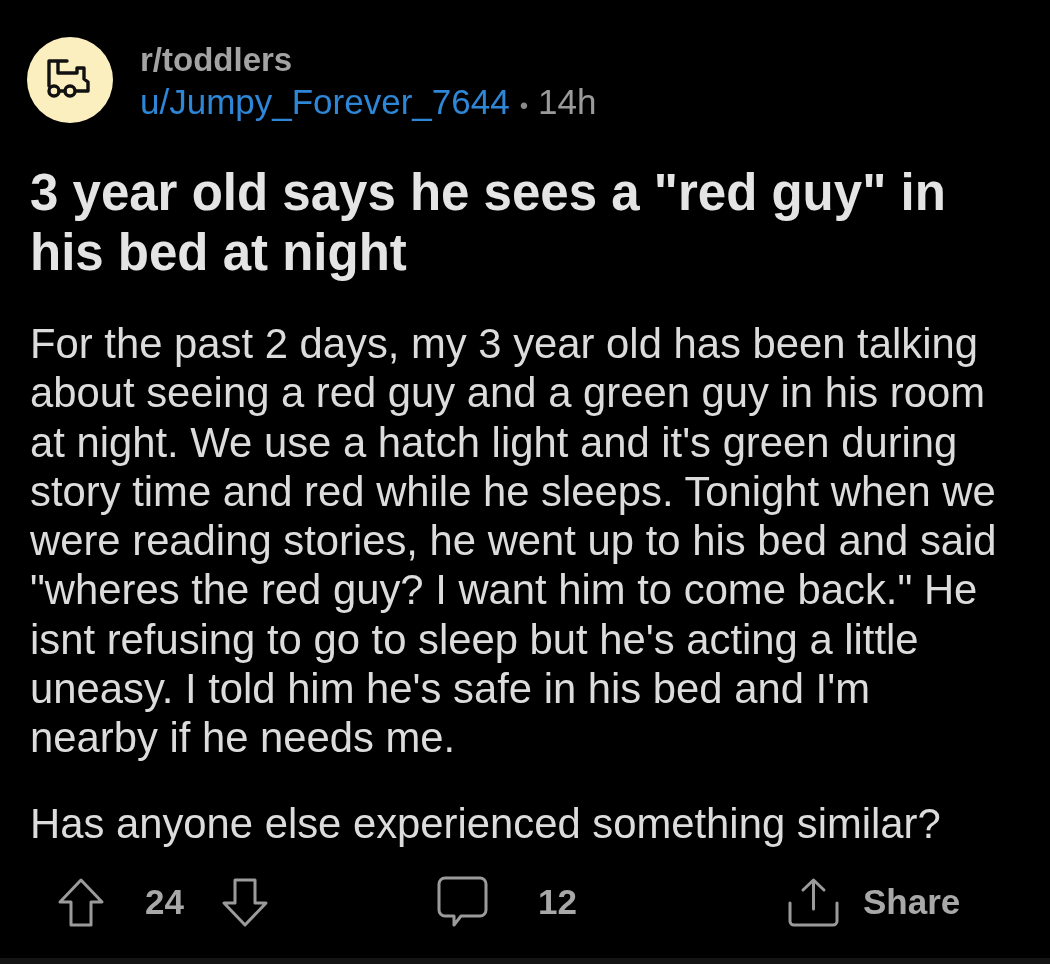  Describe the element at coordinates (462, 902) in the screenshot. I see `comment-icon` at that location.